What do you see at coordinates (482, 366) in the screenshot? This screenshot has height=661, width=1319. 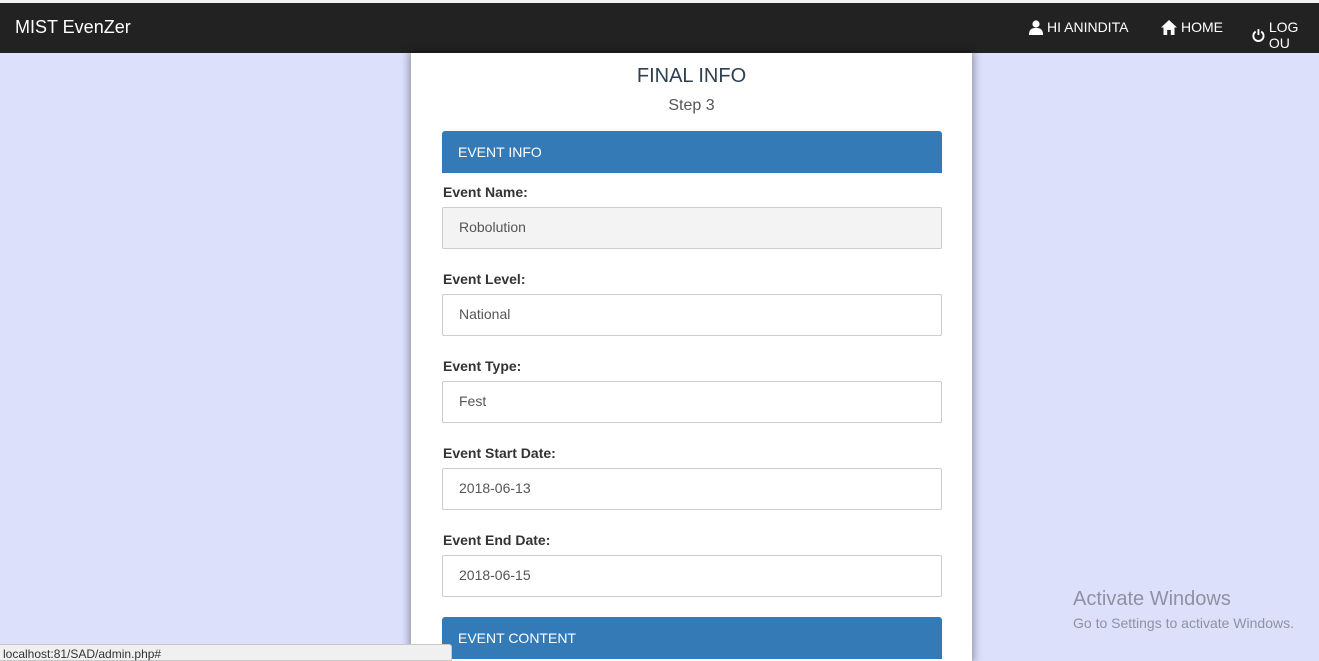 I see `event-type-label: Event Type:` at bounding box center [482, 366].